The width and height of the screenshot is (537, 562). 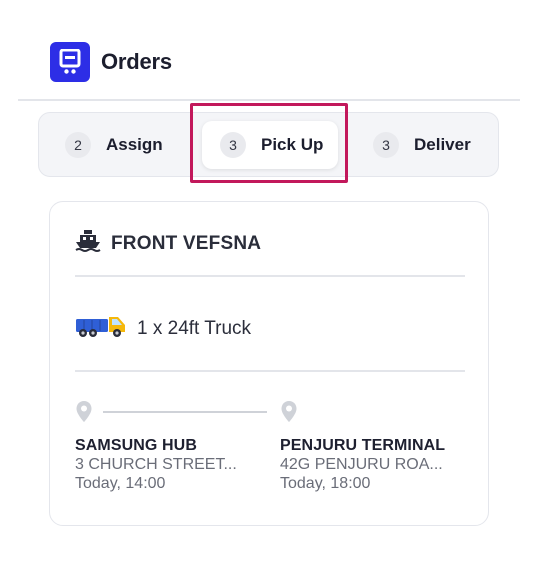 What do you see at coordinates (272, 415) in the screenshot?
I see `route-indicator` at bounding box center [272, 415].